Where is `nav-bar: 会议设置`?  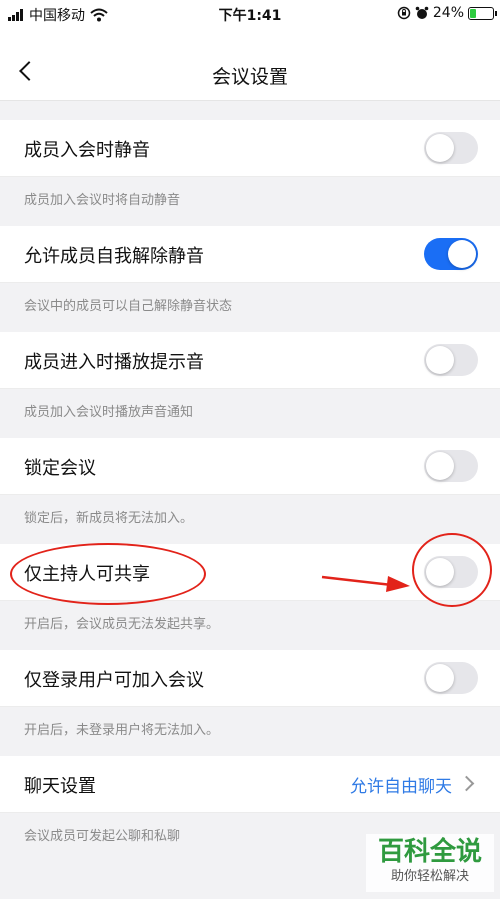
nav-bar: 会议设置 is located at coordinates (250, 64).